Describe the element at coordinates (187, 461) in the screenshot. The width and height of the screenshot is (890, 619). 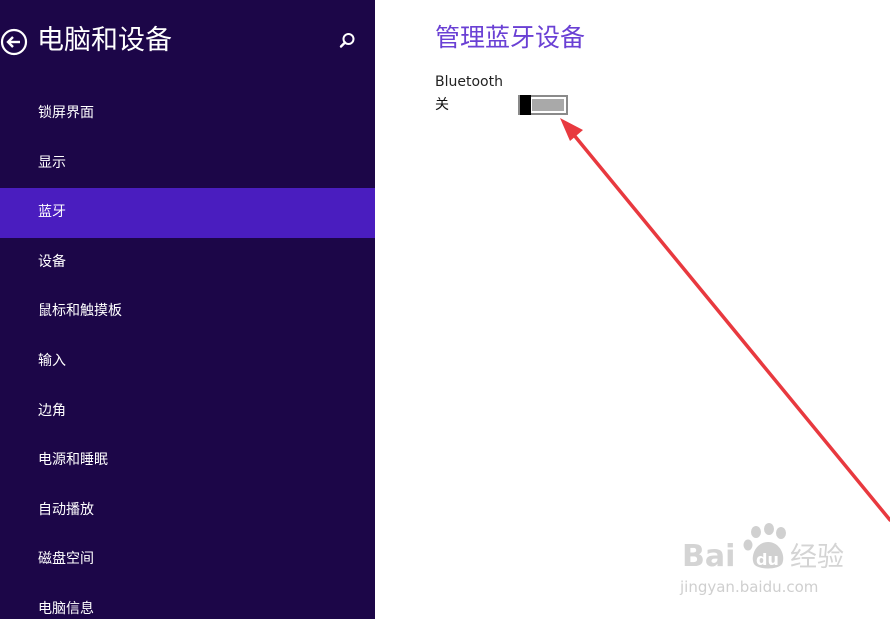
I see `nav-item-power-sleep: 电源和睡眠` at that location.